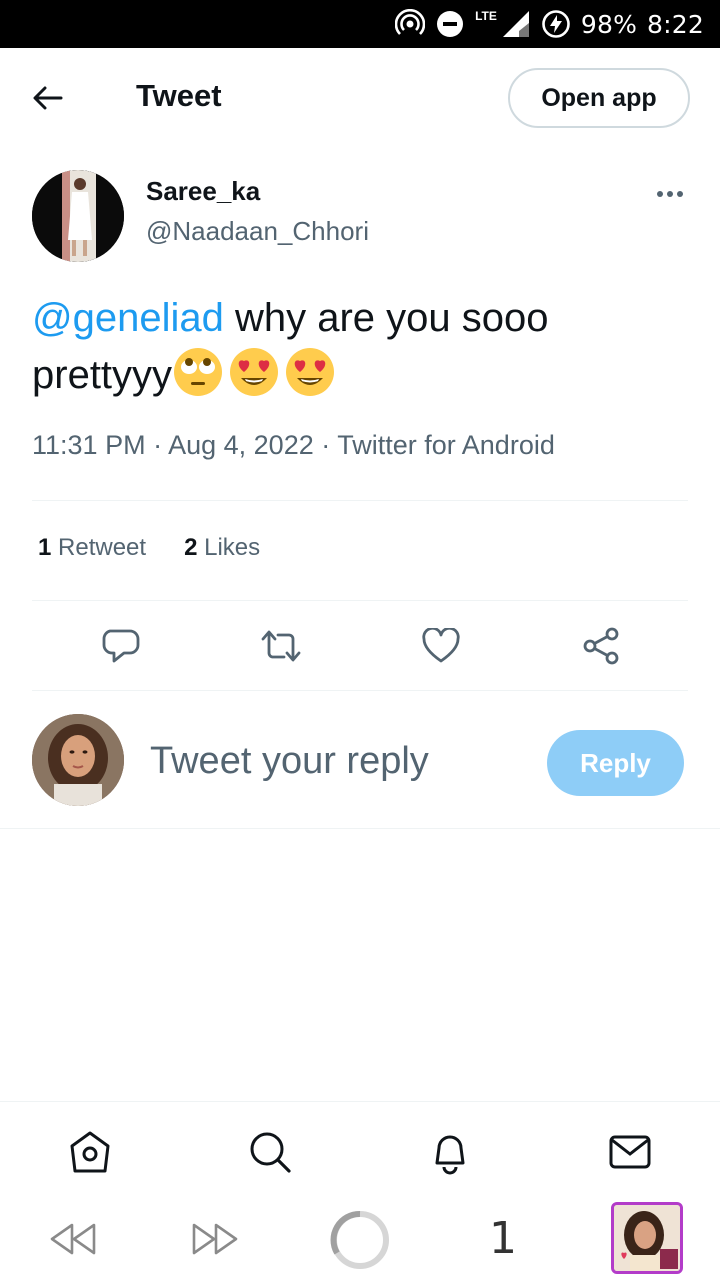 This screenshot has width=720, height=1280. I want to click on tab-thumbnail-image, so click(647, 1238).